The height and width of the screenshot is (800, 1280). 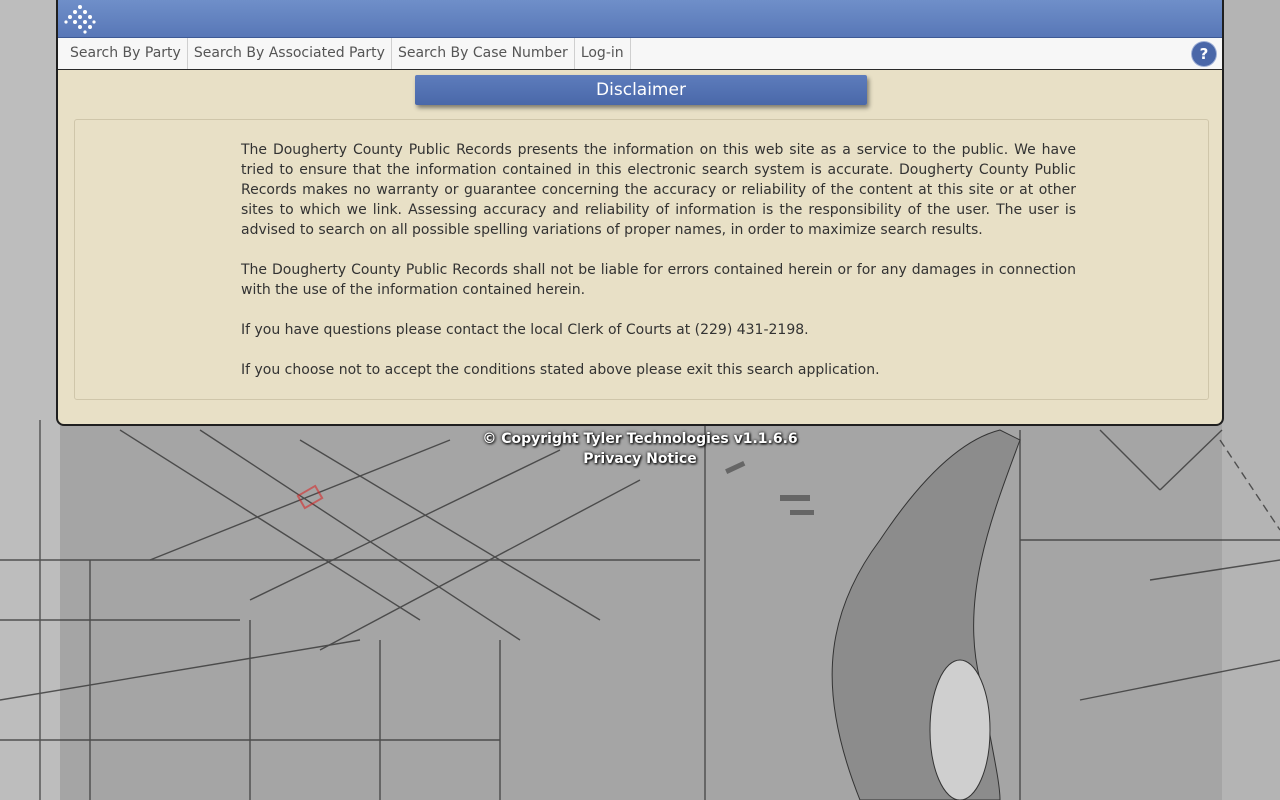 I want to click on nav-search-by-case-number: Search By Case Number, so click(x=483, y=53).